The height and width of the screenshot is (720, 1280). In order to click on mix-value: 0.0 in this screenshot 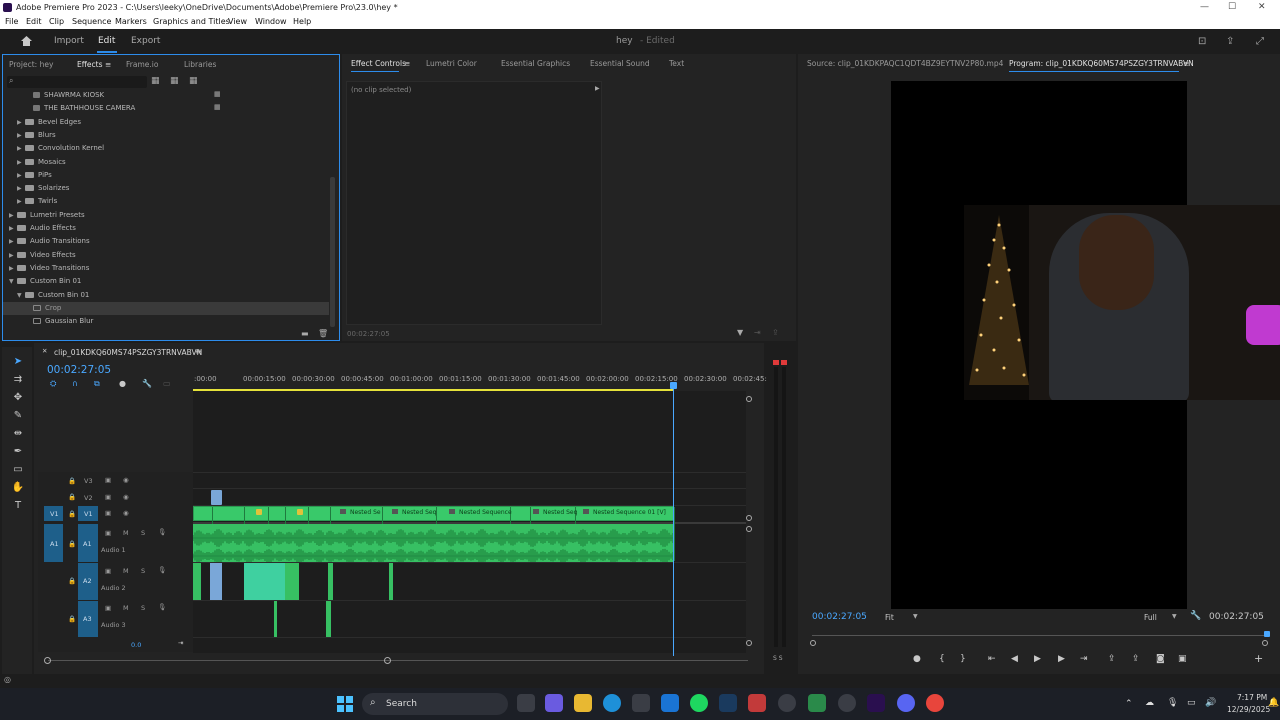, I will do `click(136, 645)`.